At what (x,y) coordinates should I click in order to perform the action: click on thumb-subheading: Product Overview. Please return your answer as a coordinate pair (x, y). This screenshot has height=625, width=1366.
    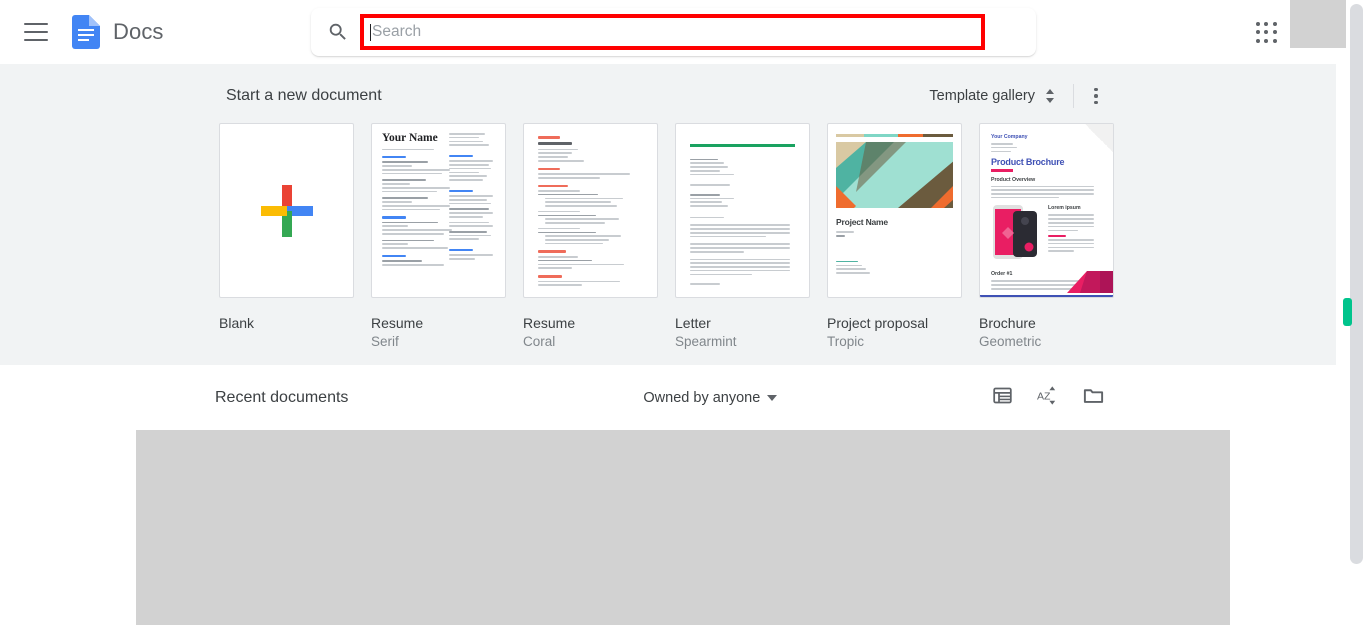
    Looking at the image, I should click on (1013, 179).